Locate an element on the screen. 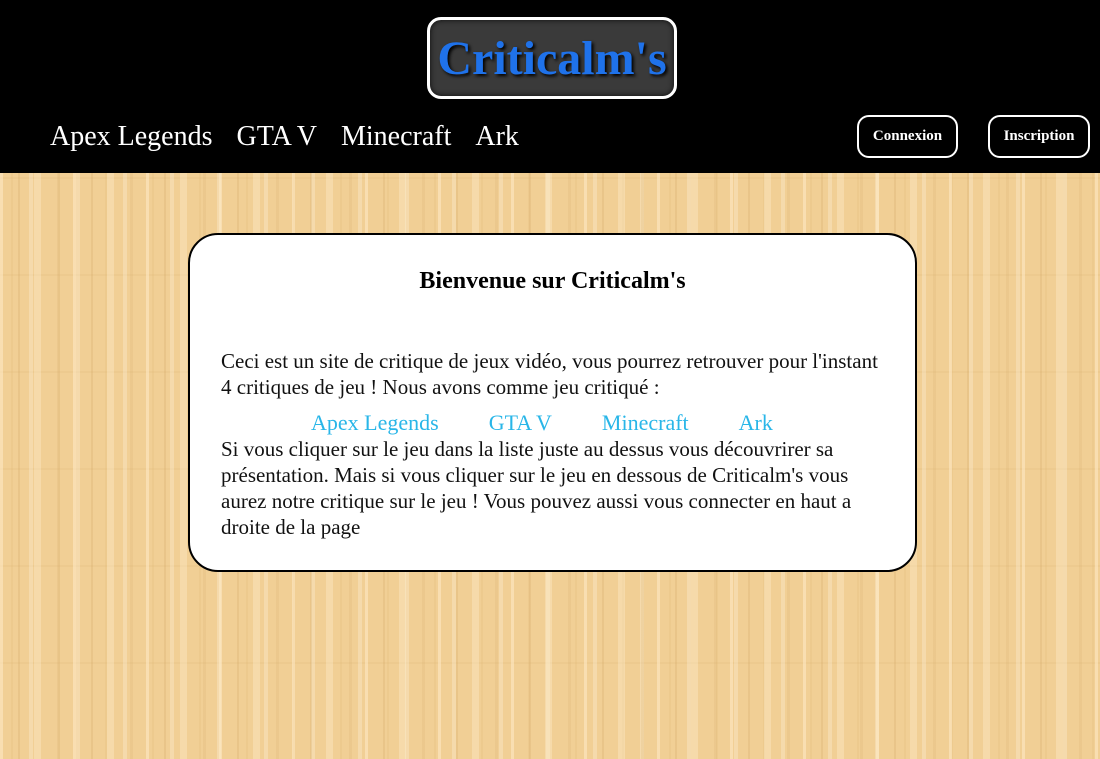 The height and width of the screenshot is (759, 1100). welcome-title: Bienvenue sur Criticalm's is located at coordinates (552, 281).